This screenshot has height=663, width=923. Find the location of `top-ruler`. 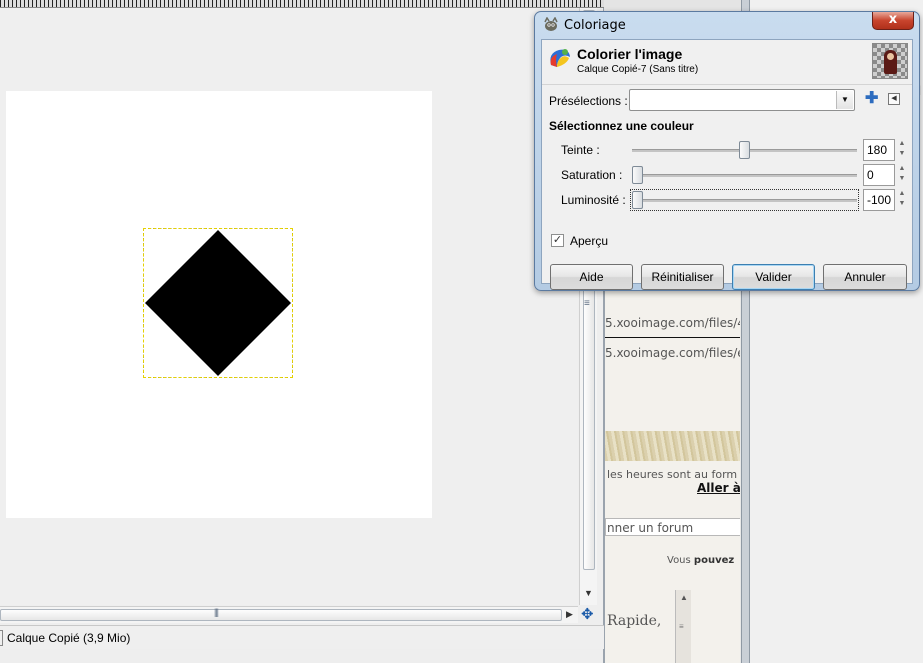

top-ruler is located at coordinates (302, 4).